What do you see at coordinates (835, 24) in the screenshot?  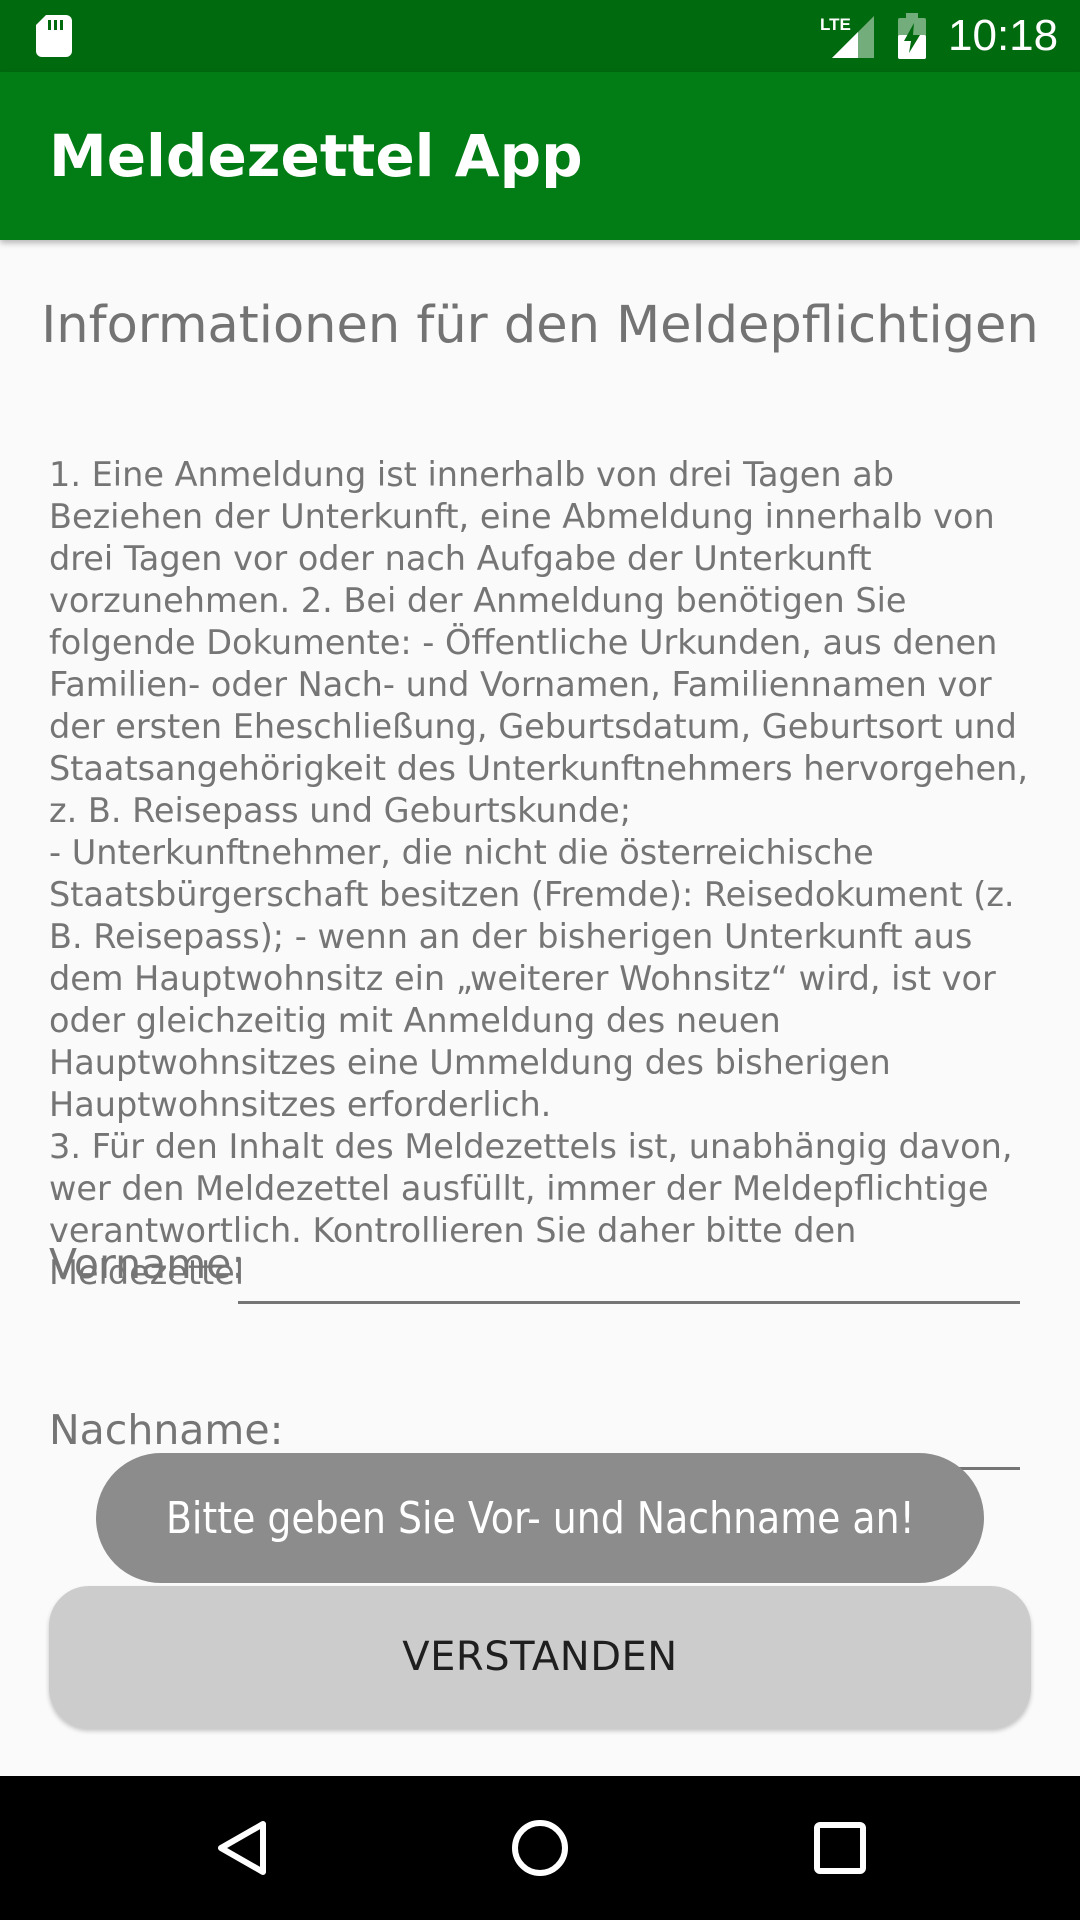 I see `network-type: LTE` at bounding box center [835, 24].